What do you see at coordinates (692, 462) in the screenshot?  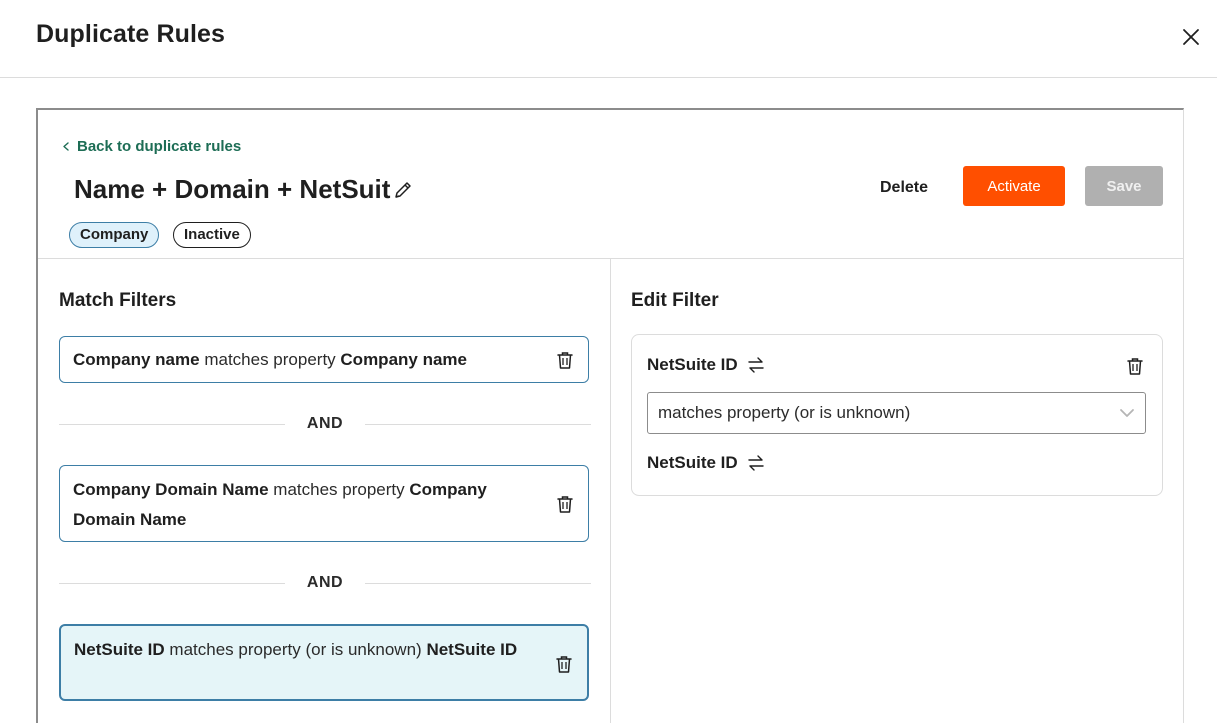 I see `target-property-label: NetSuite ID` at bounding box center [692, 462].